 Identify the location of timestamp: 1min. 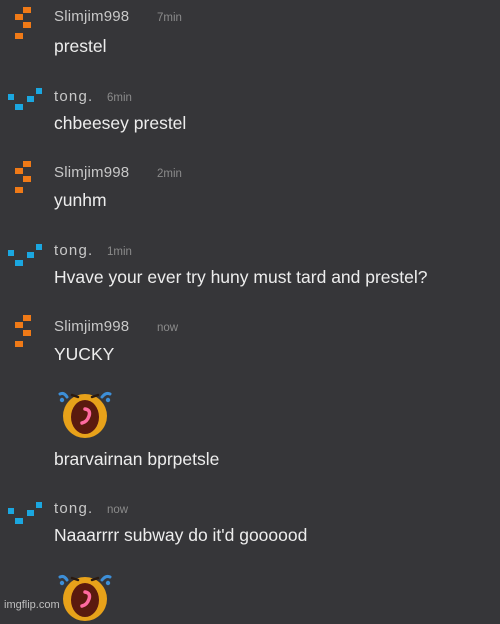
(119, 252).